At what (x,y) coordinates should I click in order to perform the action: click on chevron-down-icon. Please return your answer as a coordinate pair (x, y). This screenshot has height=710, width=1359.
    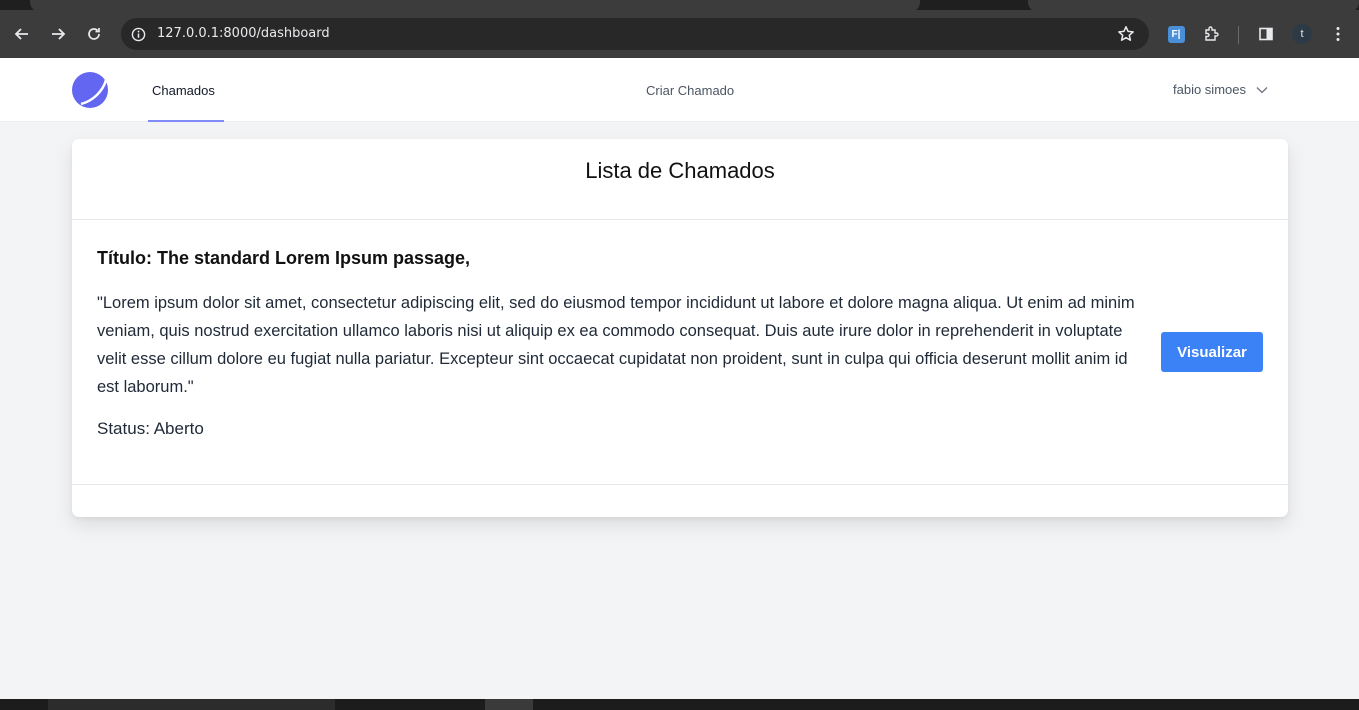
    Looking at the image, I should click on (1262, 89).